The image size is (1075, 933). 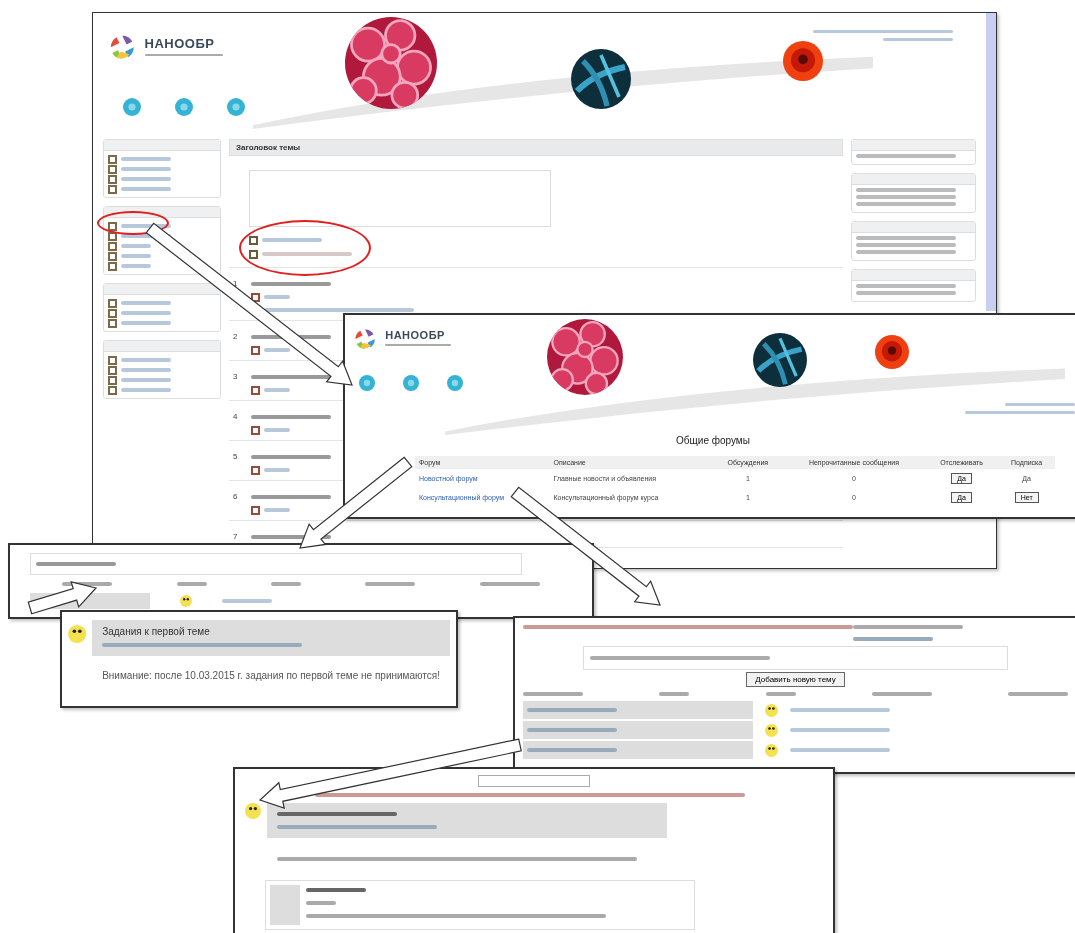 What do you see at coordinates (1040, 404) in the screenshot?
I see `search-link` at bounding box center [1040, 404].